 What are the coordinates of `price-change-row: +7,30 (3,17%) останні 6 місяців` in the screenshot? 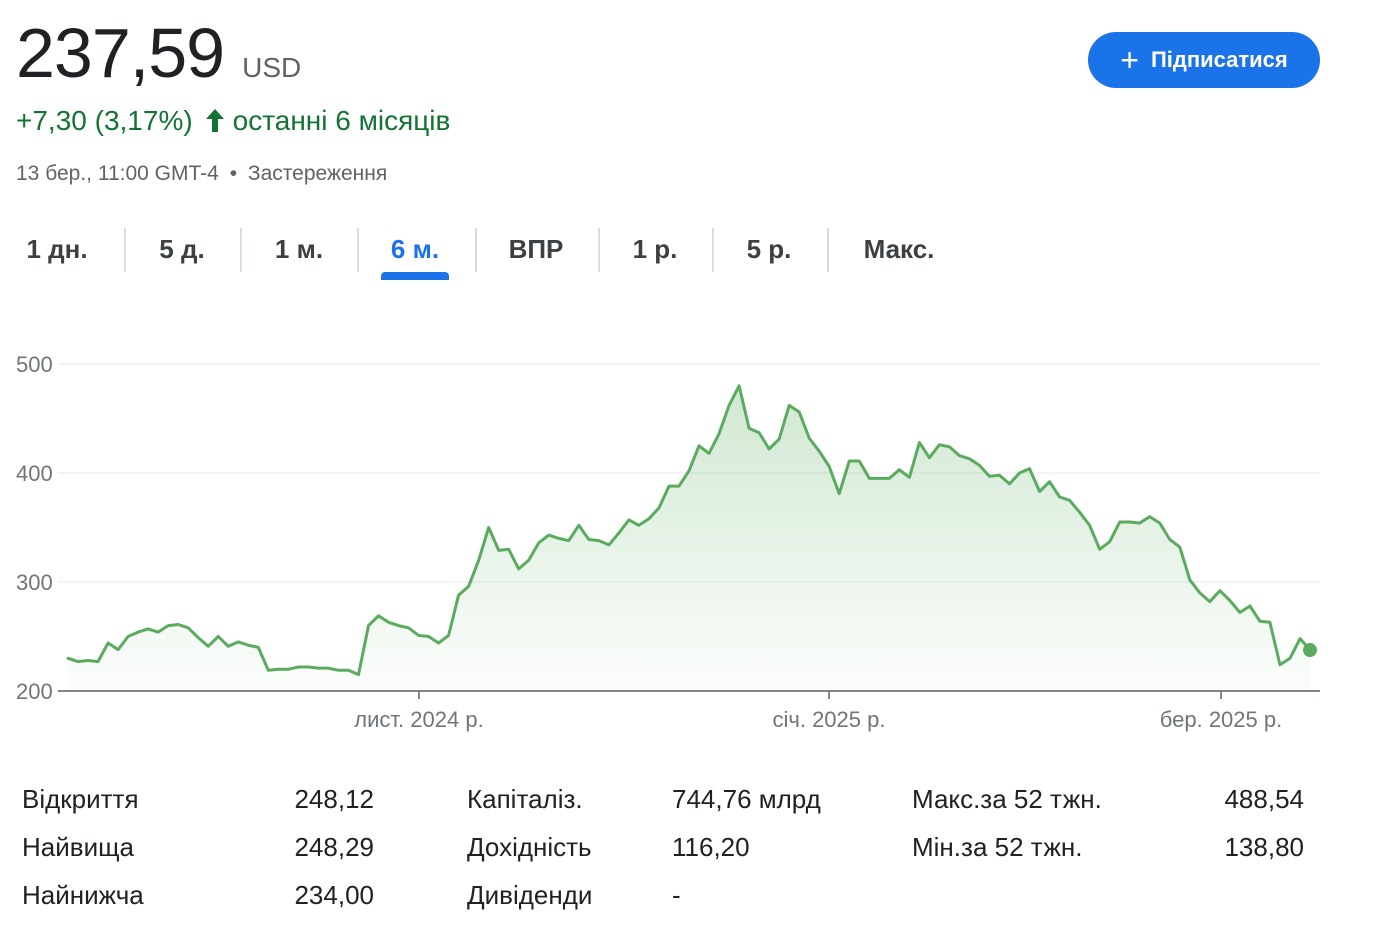 It's located at (233, 121).